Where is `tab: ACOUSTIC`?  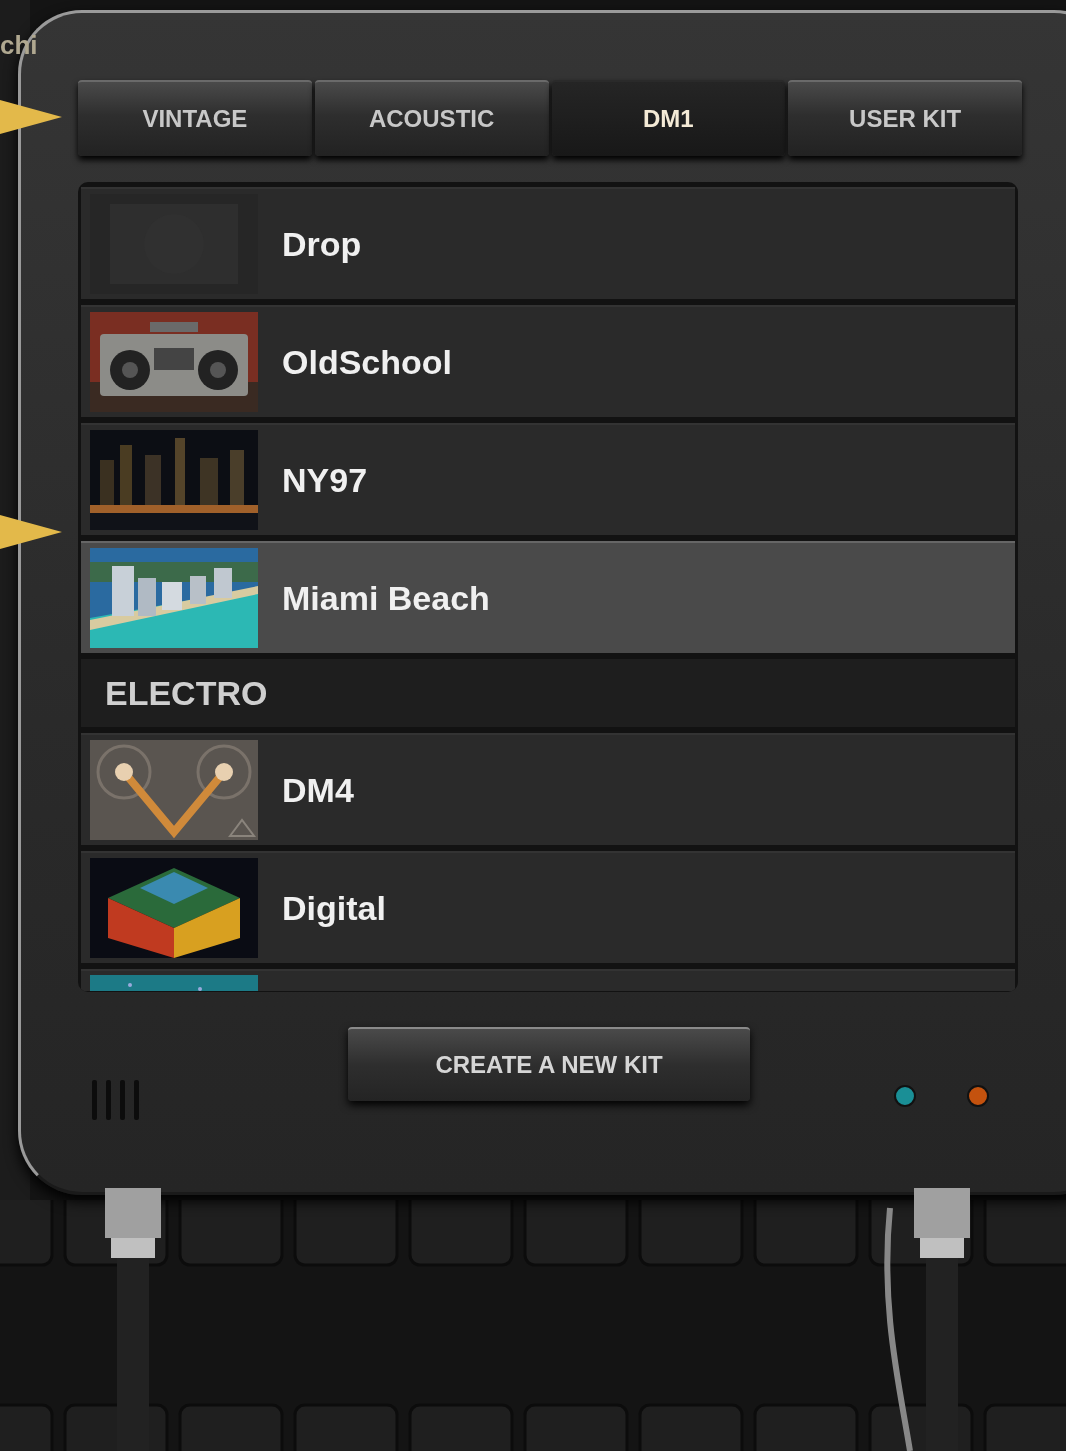
tab: ACOUSTIC is located at coordinates (431, 118).